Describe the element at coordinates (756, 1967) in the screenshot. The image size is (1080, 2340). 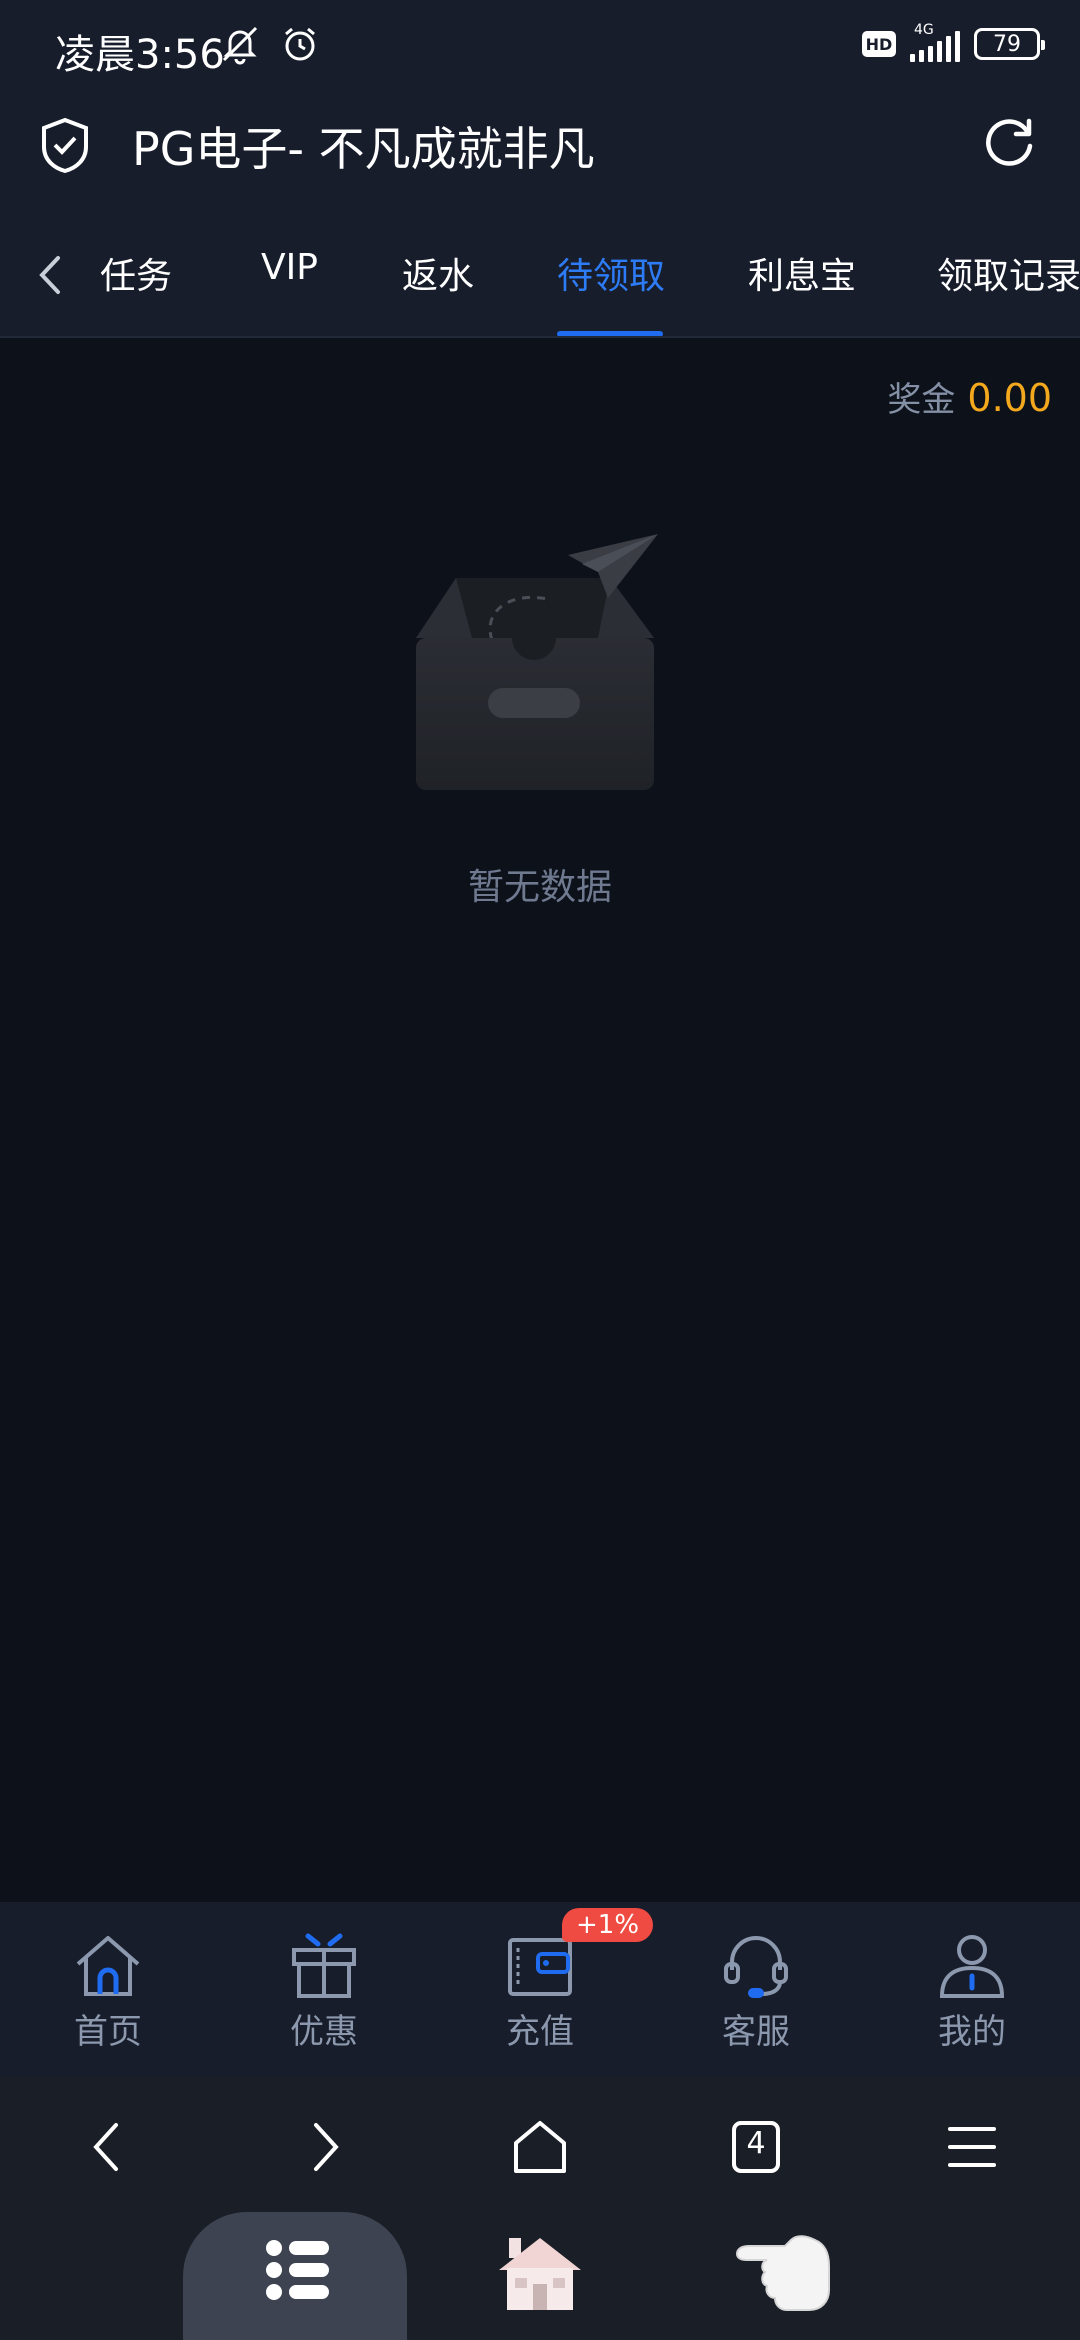
I see `headset-icon` at that location.